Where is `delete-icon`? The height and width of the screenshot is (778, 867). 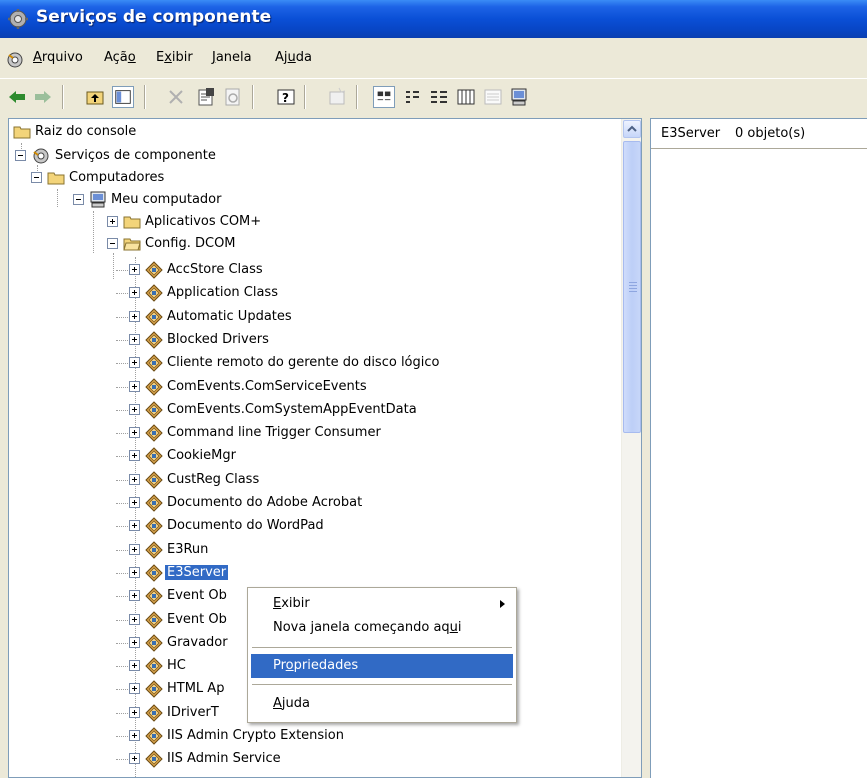
delete-icon is located at coordinates (176, 97).